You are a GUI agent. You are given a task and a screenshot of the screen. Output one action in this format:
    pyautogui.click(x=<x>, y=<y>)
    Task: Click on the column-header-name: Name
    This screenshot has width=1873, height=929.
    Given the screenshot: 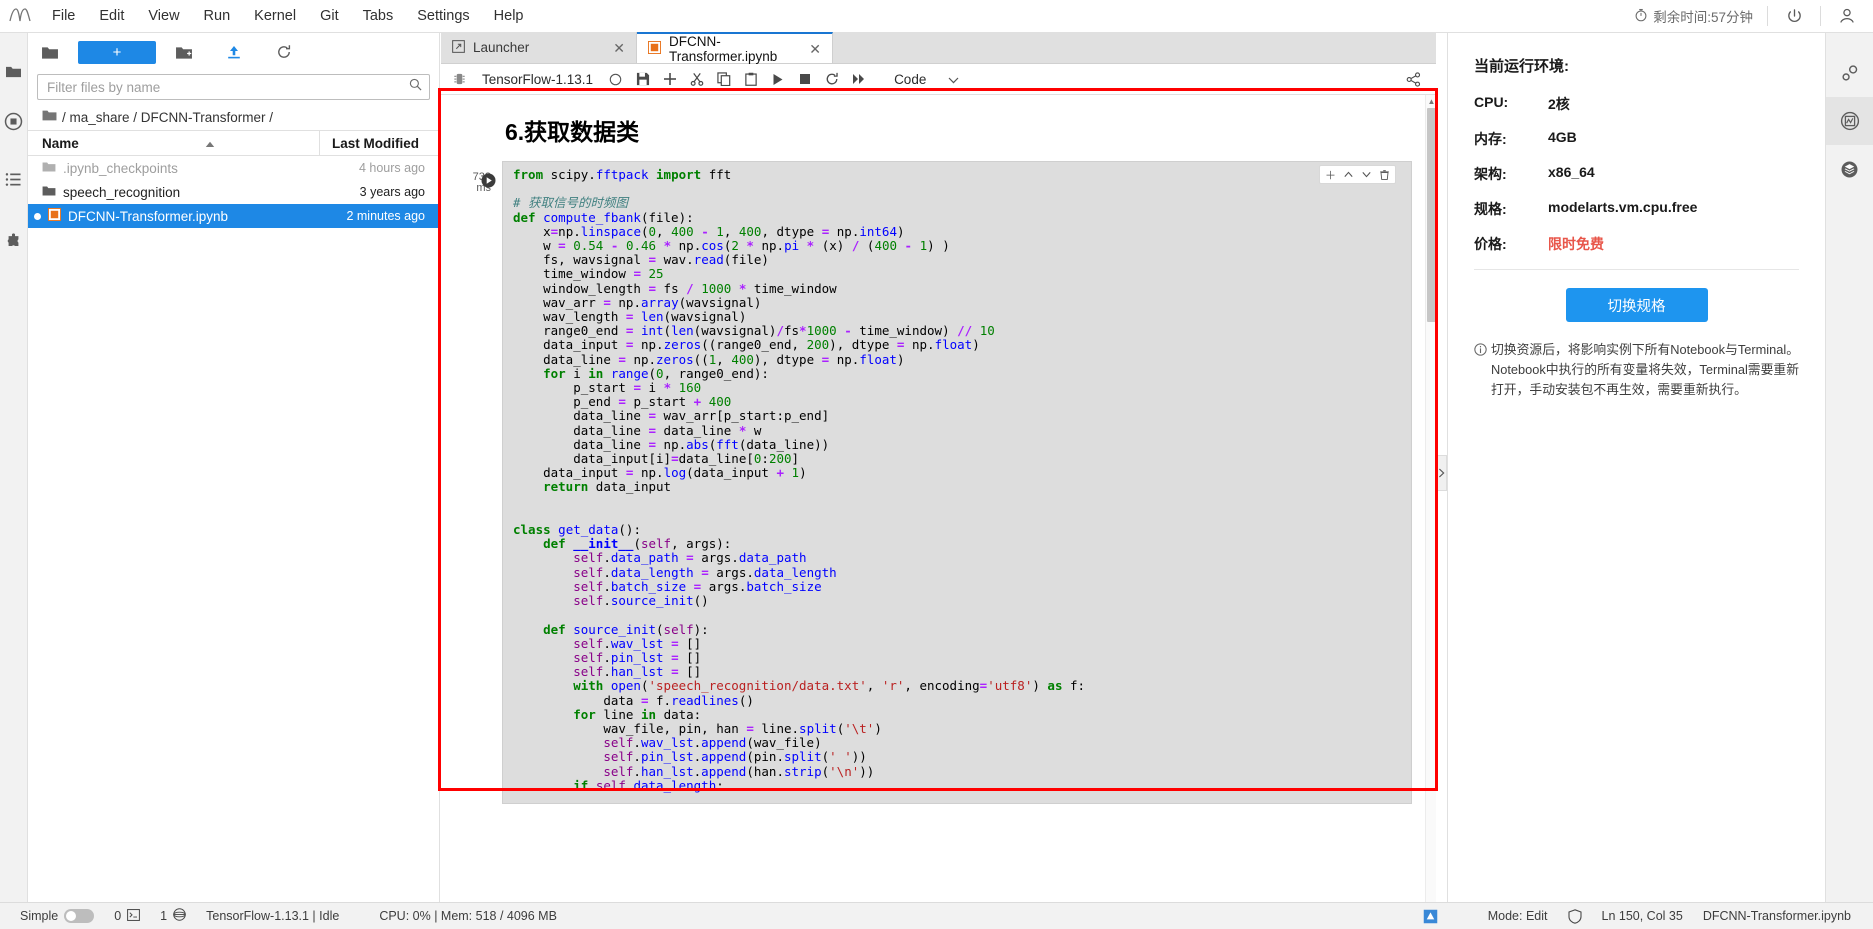 What is the action you would take?
    pyautogui.click(x=180, y=143)
    